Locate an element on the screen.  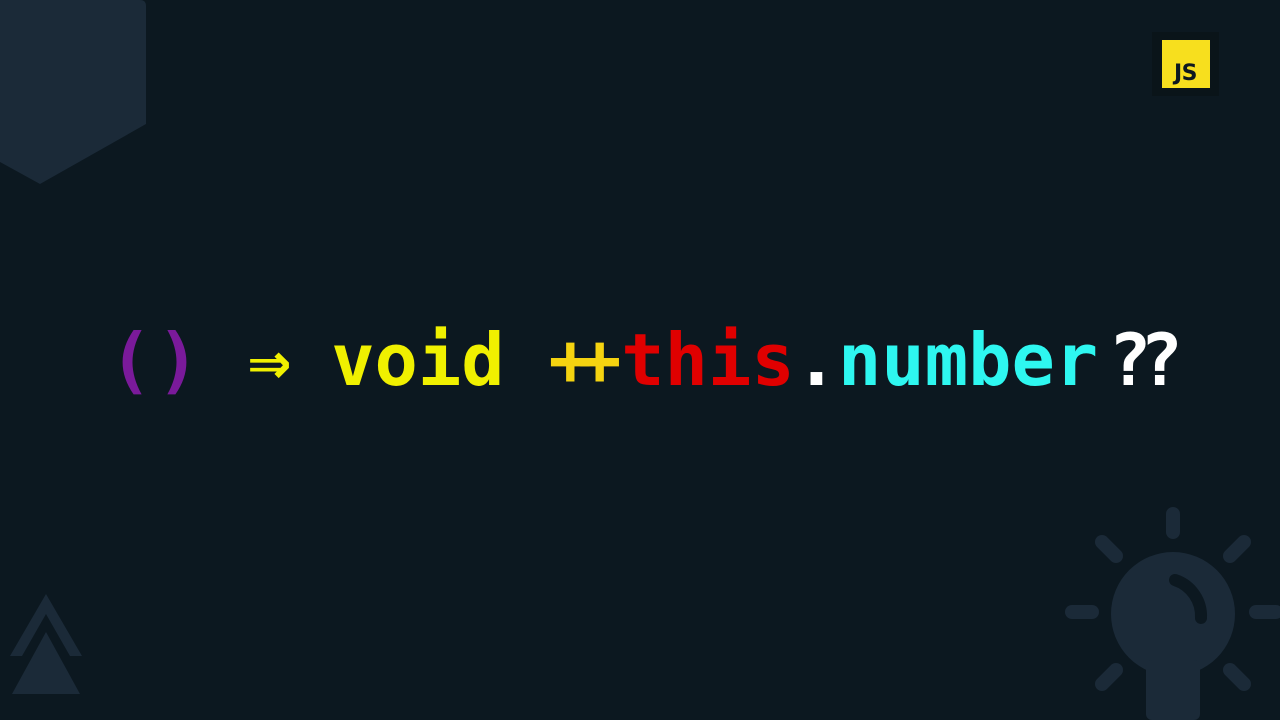
bookmark-shape-icon is located at coordinates (73, 92).